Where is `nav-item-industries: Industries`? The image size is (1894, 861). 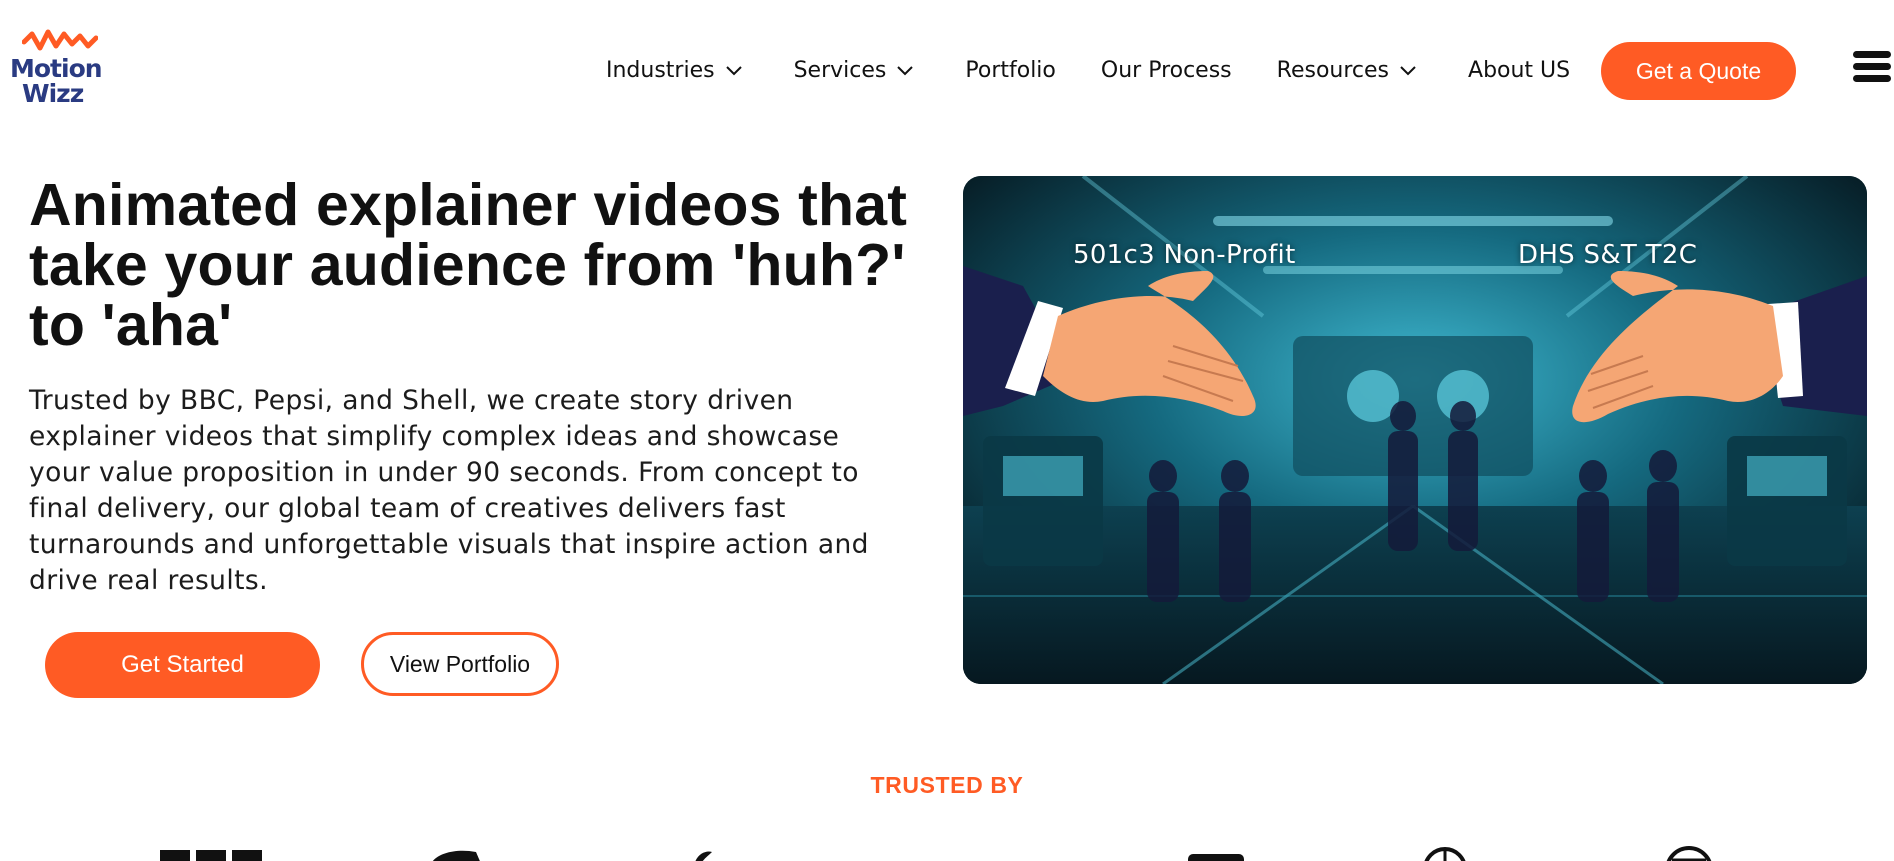
nav-item-industries: Industries is located at coordinates (675, 70).